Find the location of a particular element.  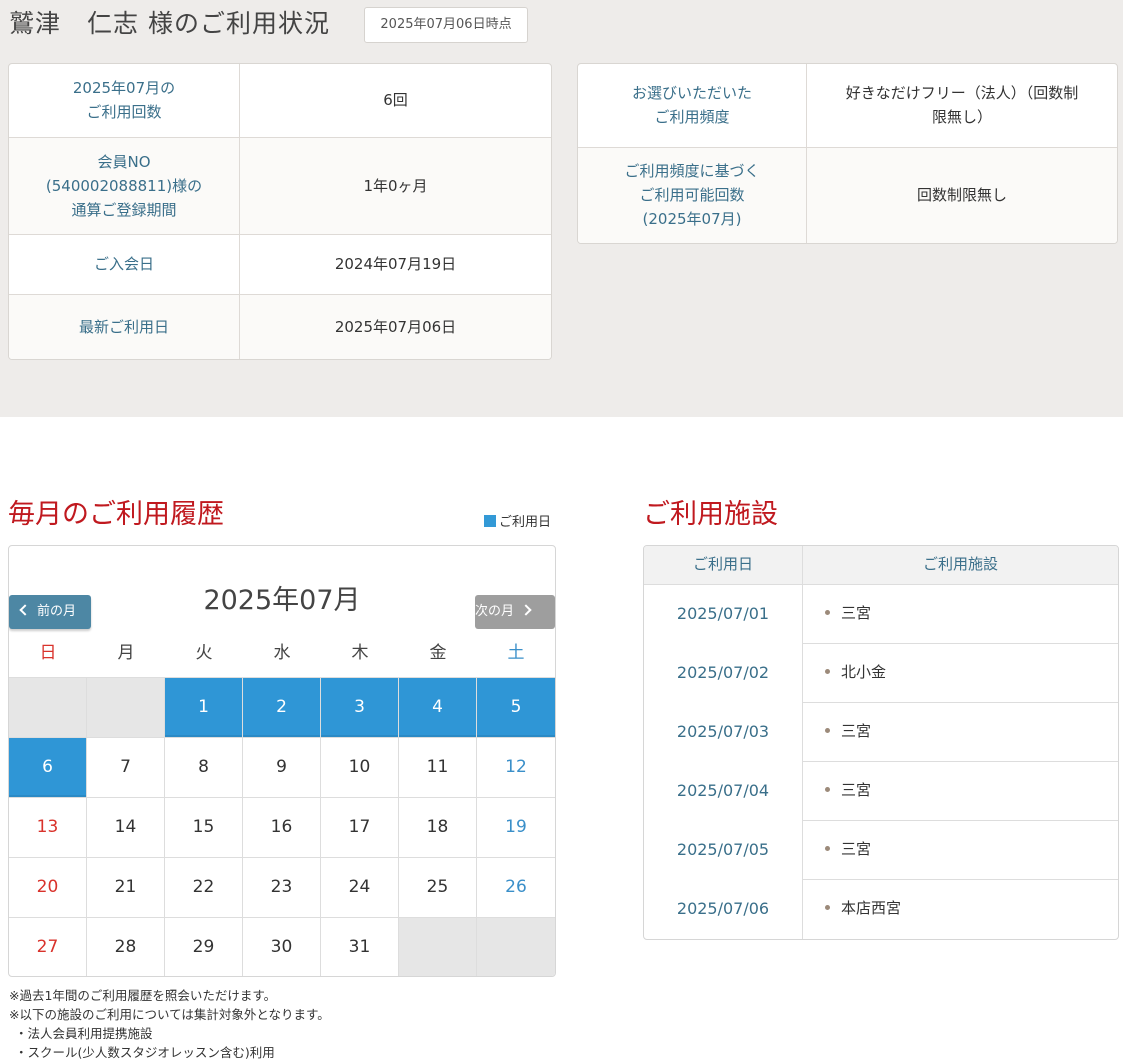

calendar-day: 22 is located at coordinates (204, 887).